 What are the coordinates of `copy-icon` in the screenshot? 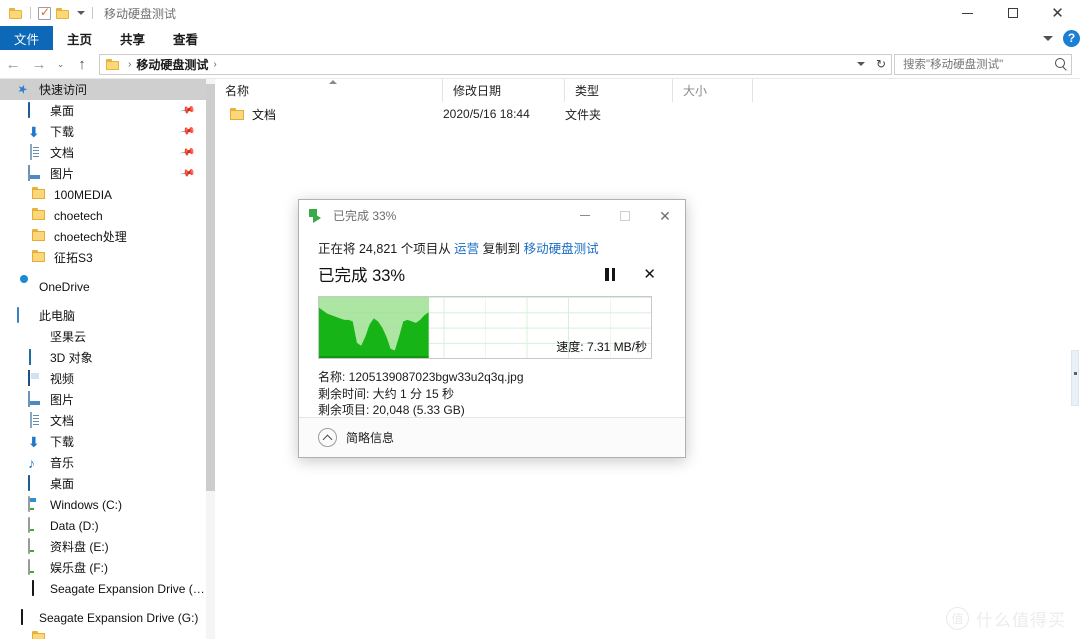 It's located at (317, 216).